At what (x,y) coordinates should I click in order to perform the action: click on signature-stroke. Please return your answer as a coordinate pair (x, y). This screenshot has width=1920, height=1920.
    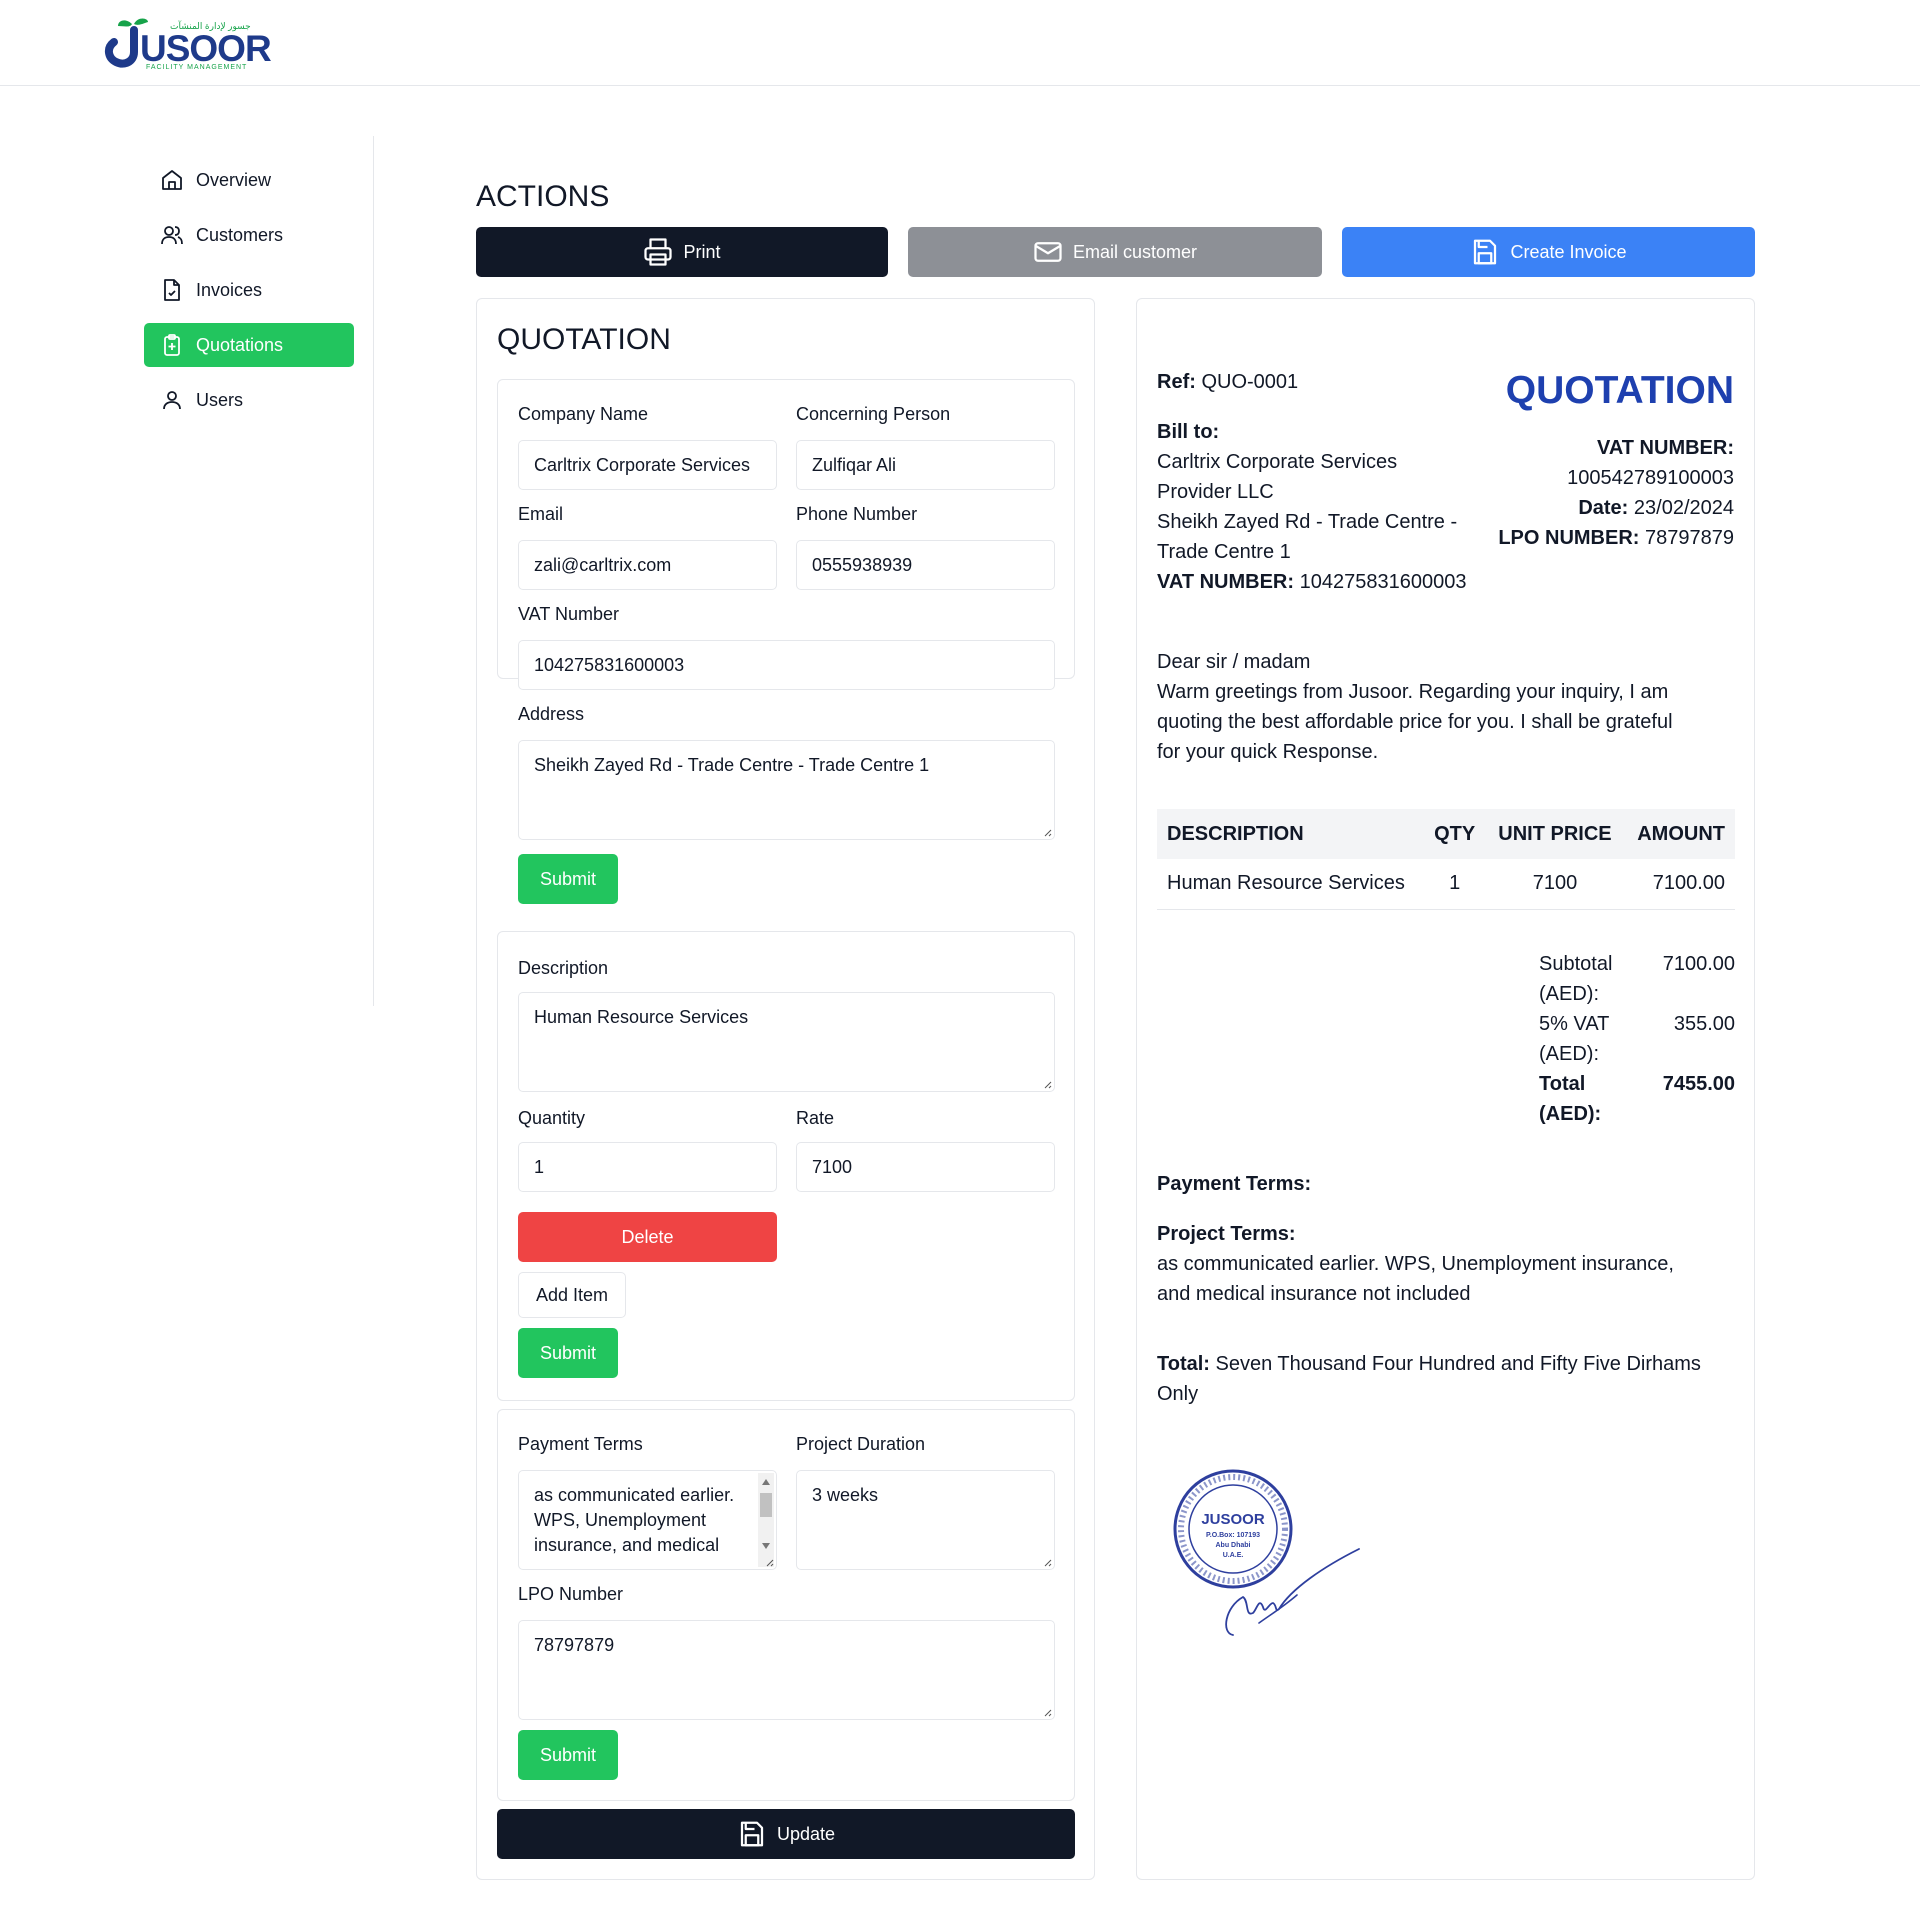
    Looking at the image, I should click on (1292, 1592).